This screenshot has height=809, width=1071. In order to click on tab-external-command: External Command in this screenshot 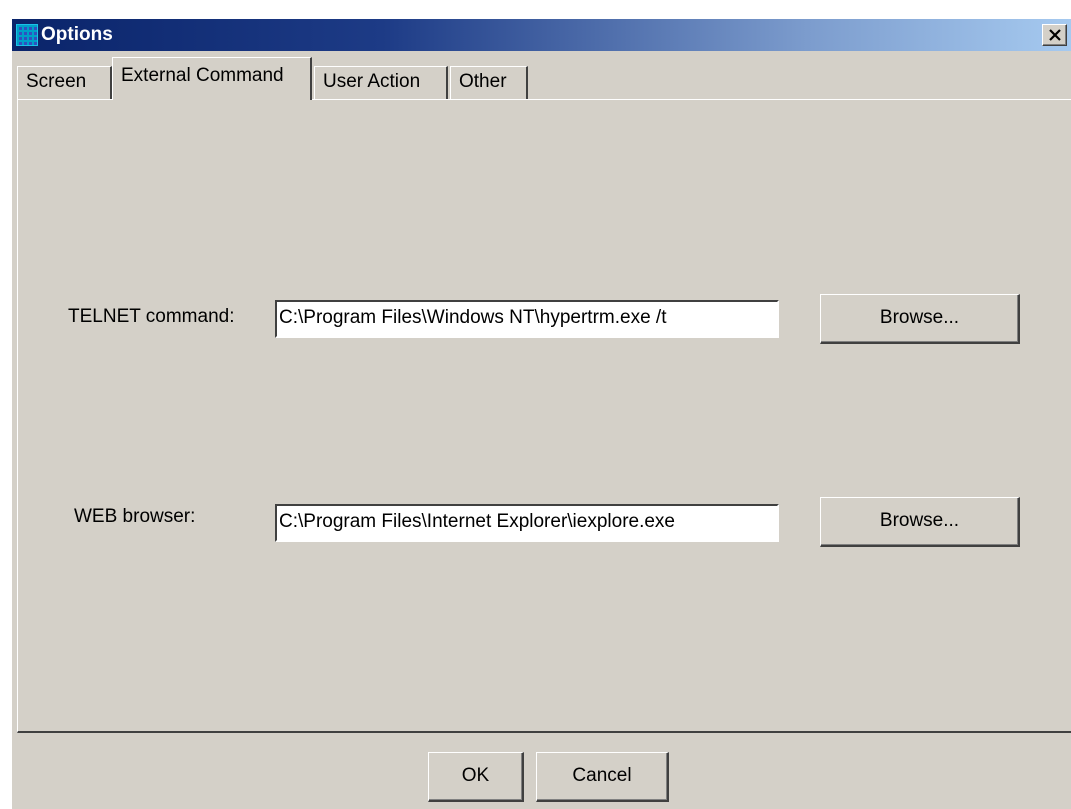, I will do `click(212, 78)`.